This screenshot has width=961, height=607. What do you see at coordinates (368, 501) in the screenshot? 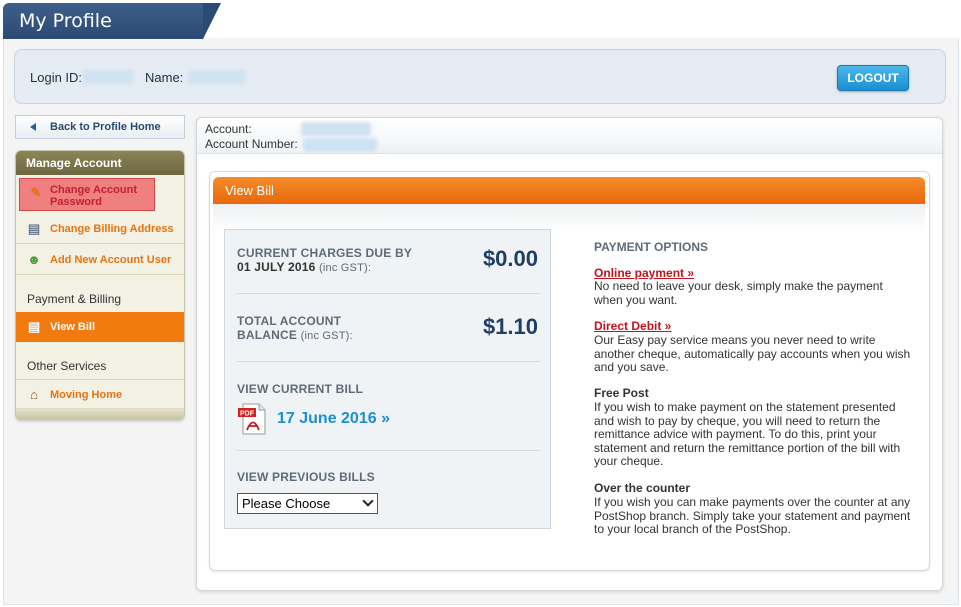
I see `chevron-down-icon` at bounding box center [368, 501].